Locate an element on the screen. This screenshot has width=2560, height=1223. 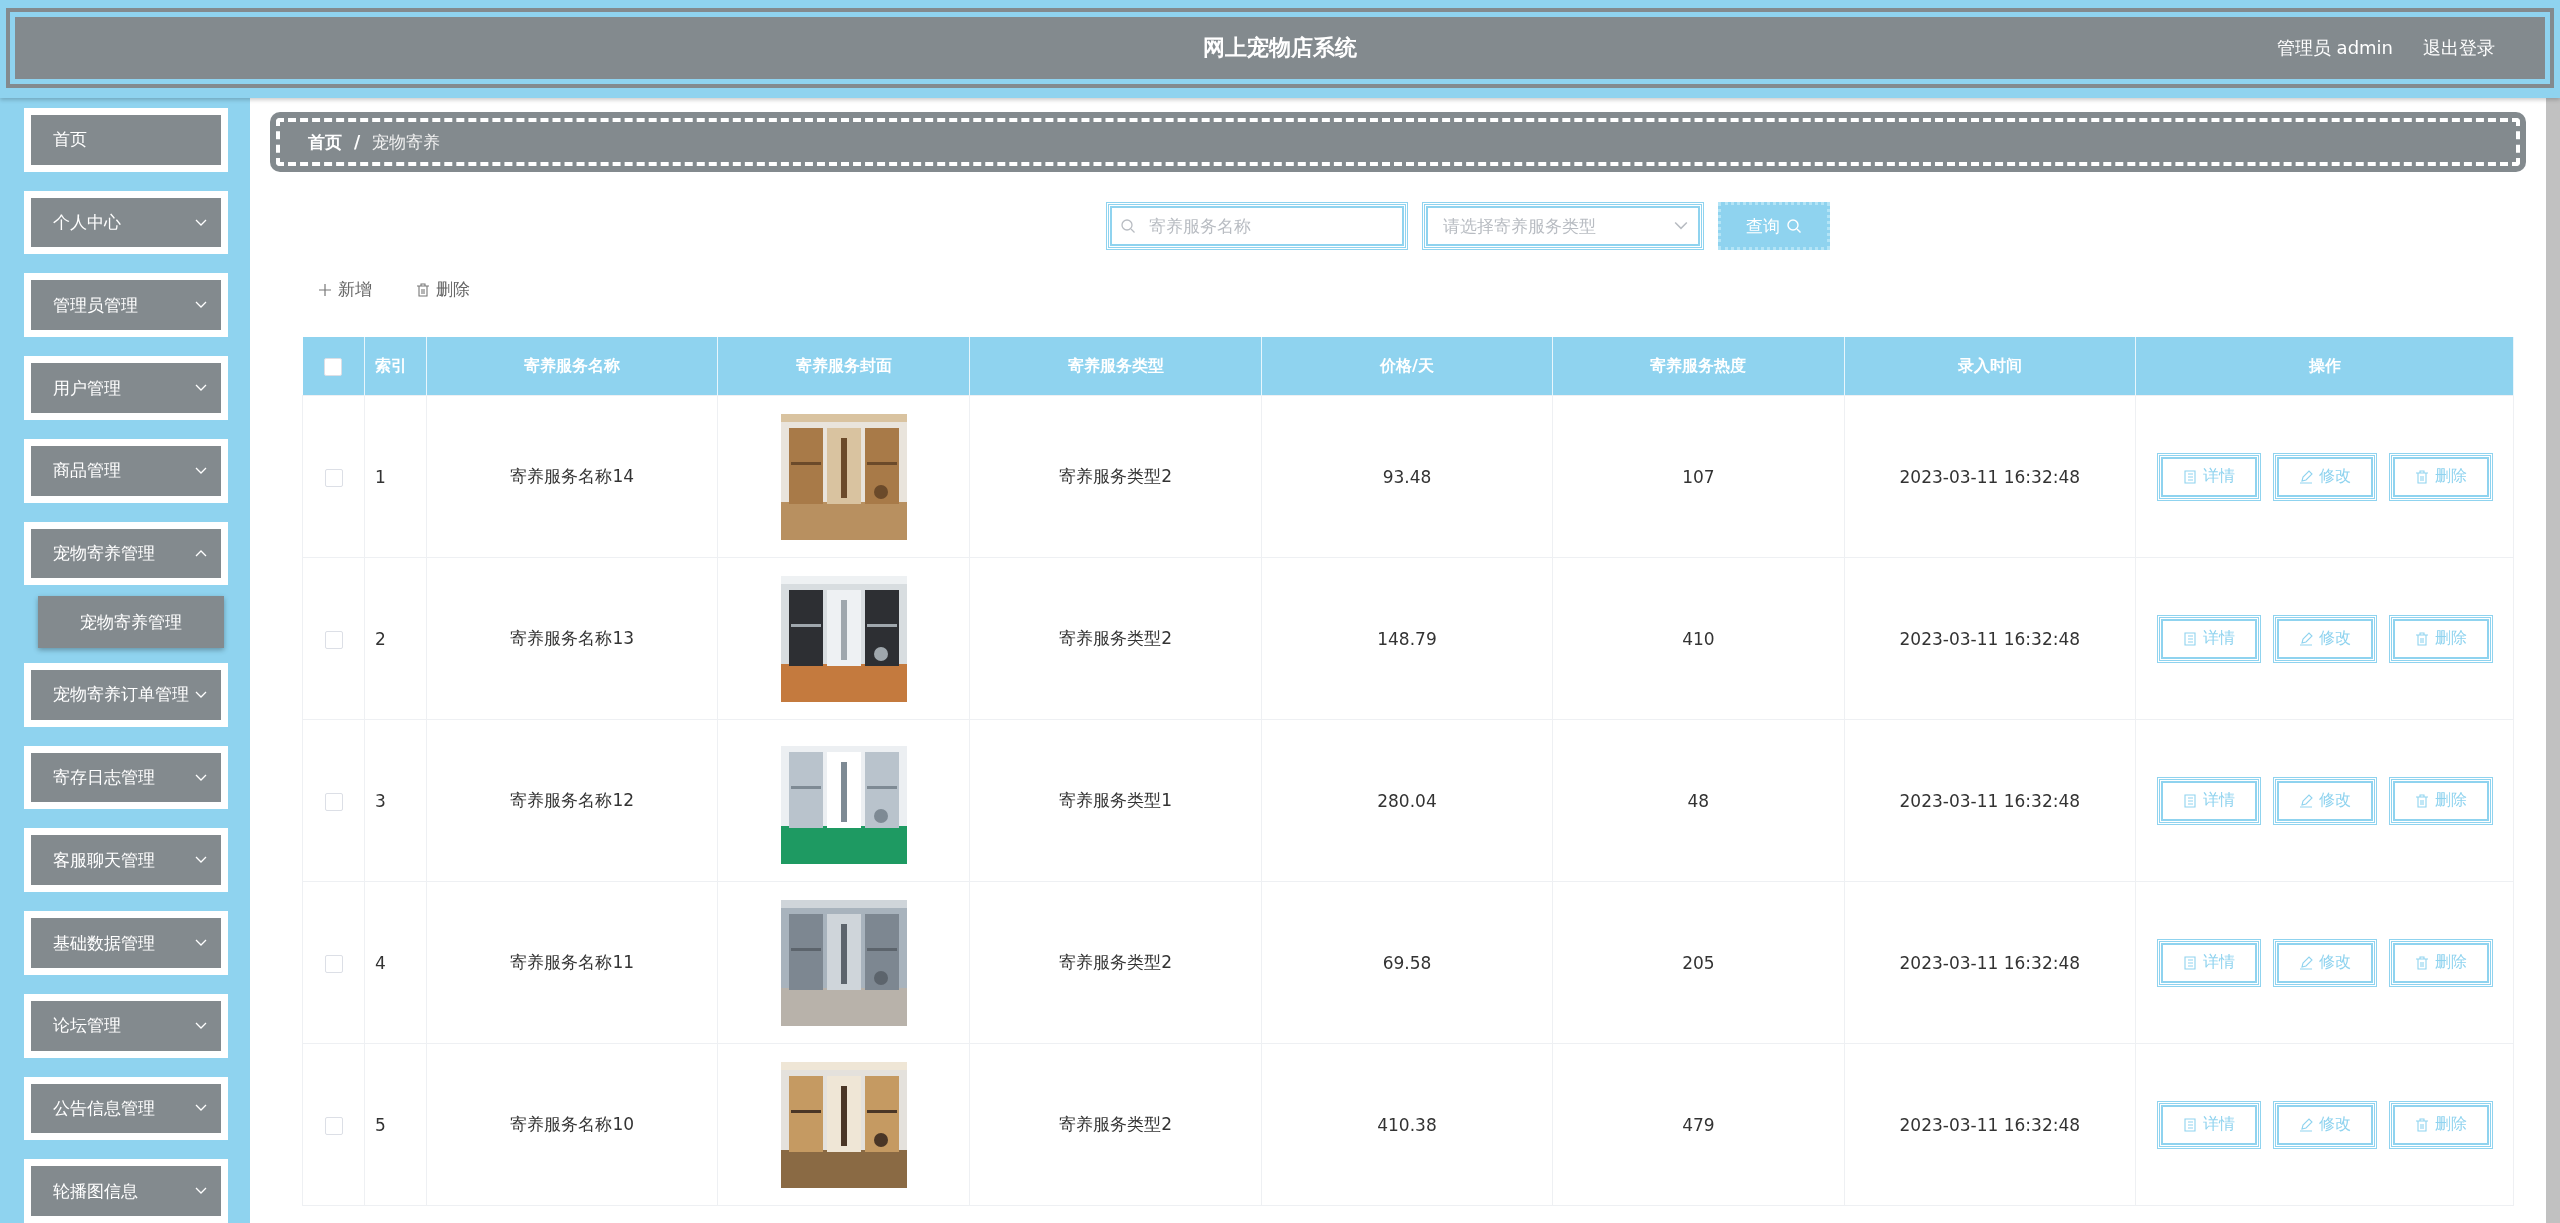
column-header: 操作 is located at coordinates (2324, 366).